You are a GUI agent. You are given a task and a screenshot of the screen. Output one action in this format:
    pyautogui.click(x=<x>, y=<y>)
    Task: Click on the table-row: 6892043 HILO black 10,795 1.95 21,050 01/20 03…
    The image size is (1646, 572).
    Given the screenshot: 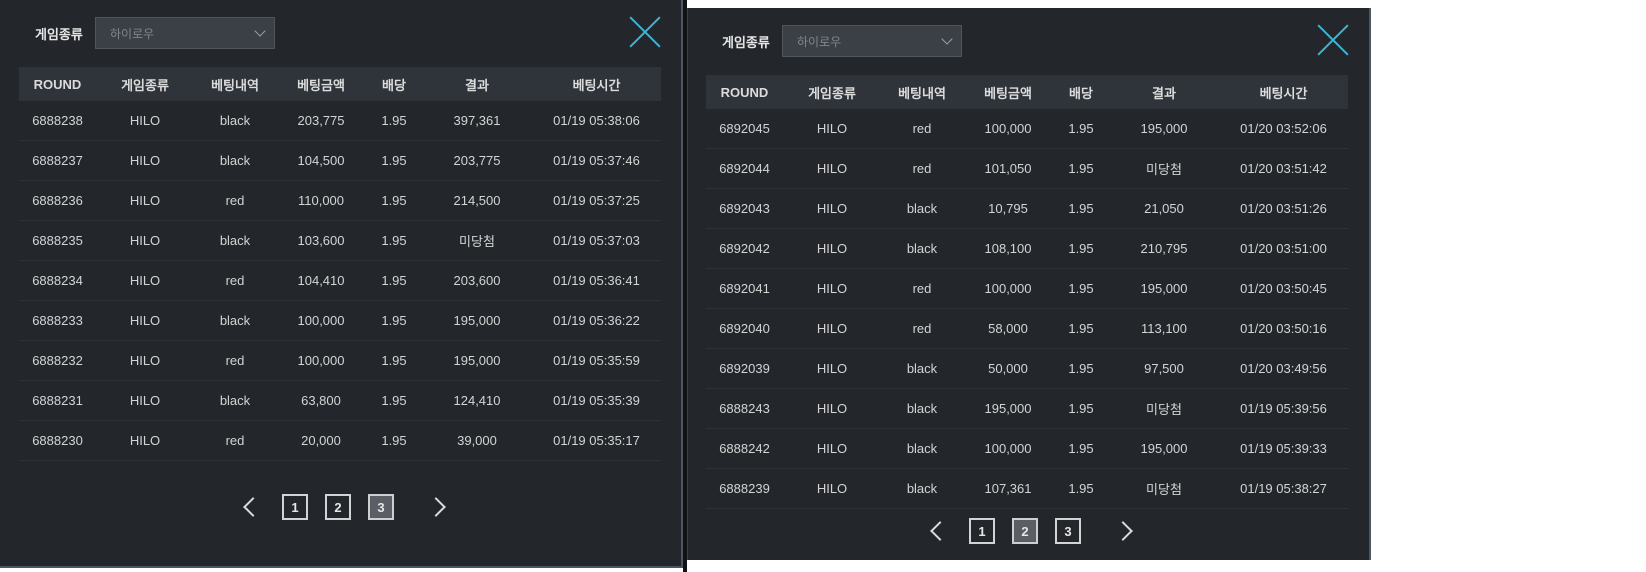 What is the action you would take?
    pyautogui.click(x=1027, y=208)
    